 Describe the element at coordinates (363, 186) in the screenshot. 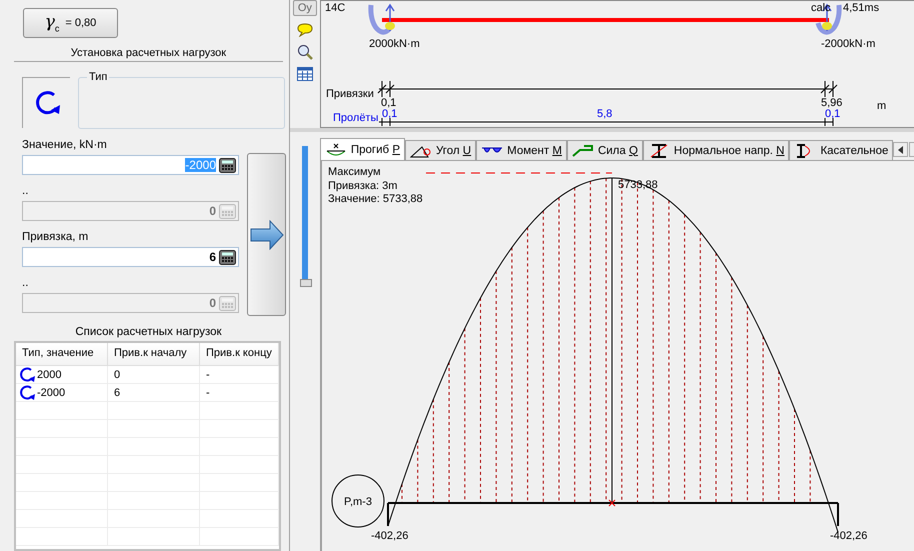

I see `binding-label: Привязка: 3m` at that location.